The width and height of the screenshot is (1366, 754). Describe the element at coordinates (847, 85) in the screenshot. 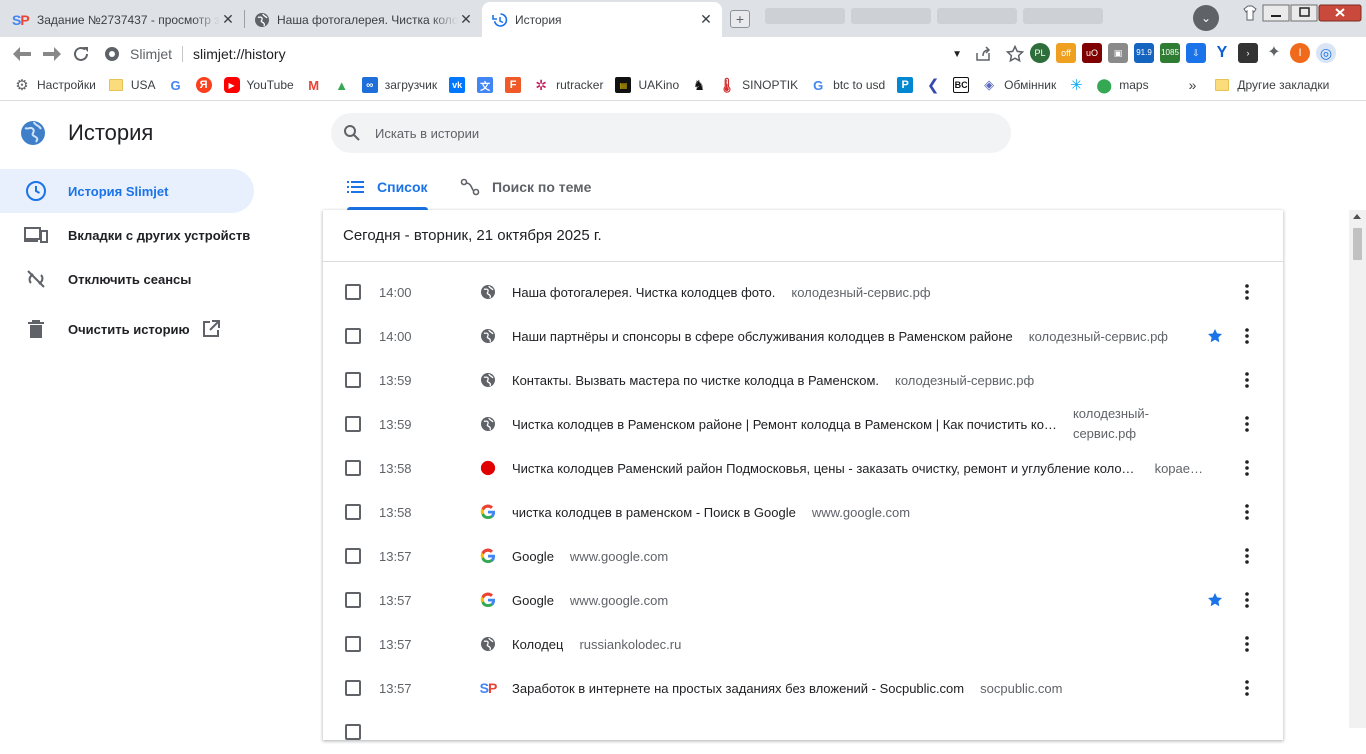

I see `bookmark-btc: Gbtc to usd` at that location.